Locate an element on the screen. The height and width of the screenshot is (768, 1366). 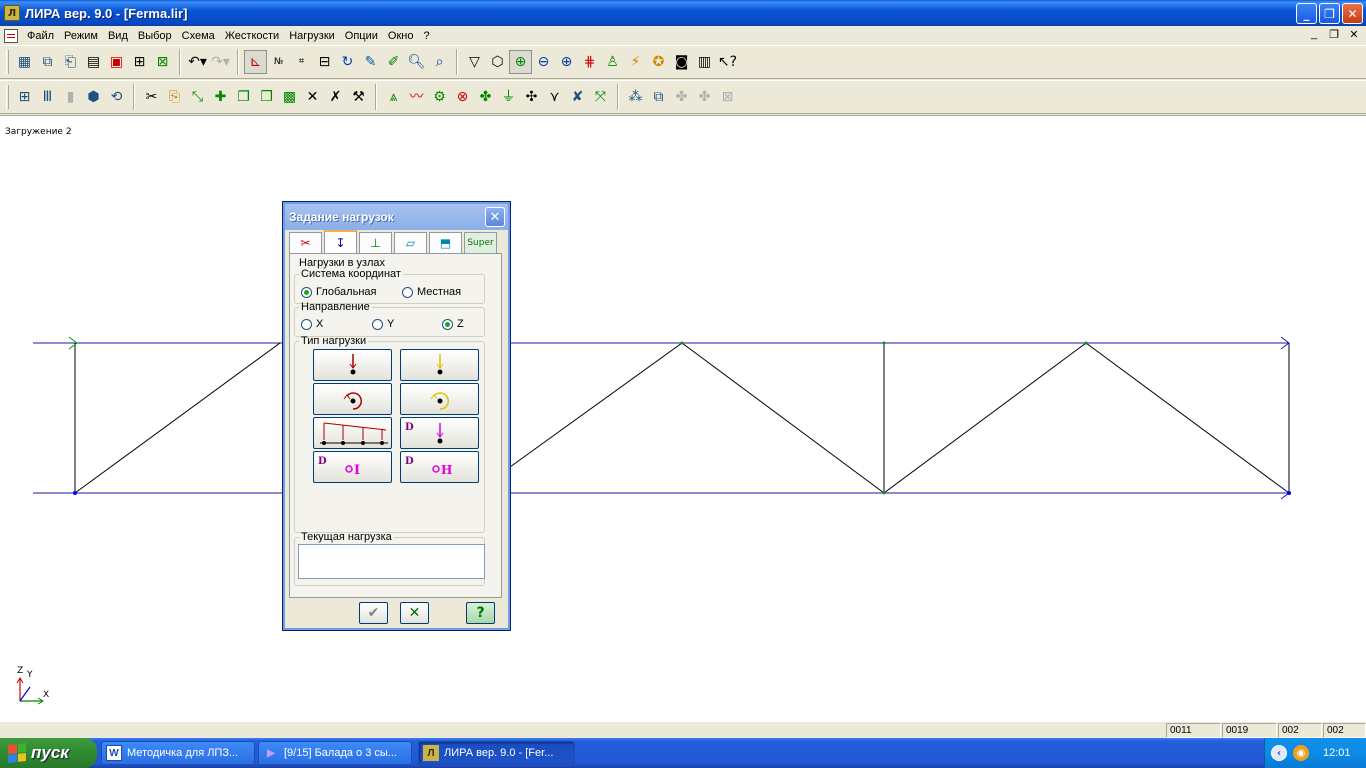
move-icon: ⤡ is located at coordinates (197, 97).